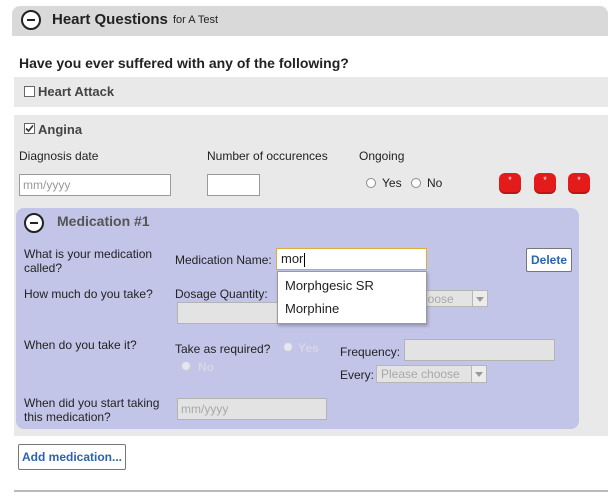 This screenshot has height=496, width=614. What do you see at coordinates (88, 294) in the screenshot?
I see `how-much-question: How much do you take?` at bounding box center [88, 294].